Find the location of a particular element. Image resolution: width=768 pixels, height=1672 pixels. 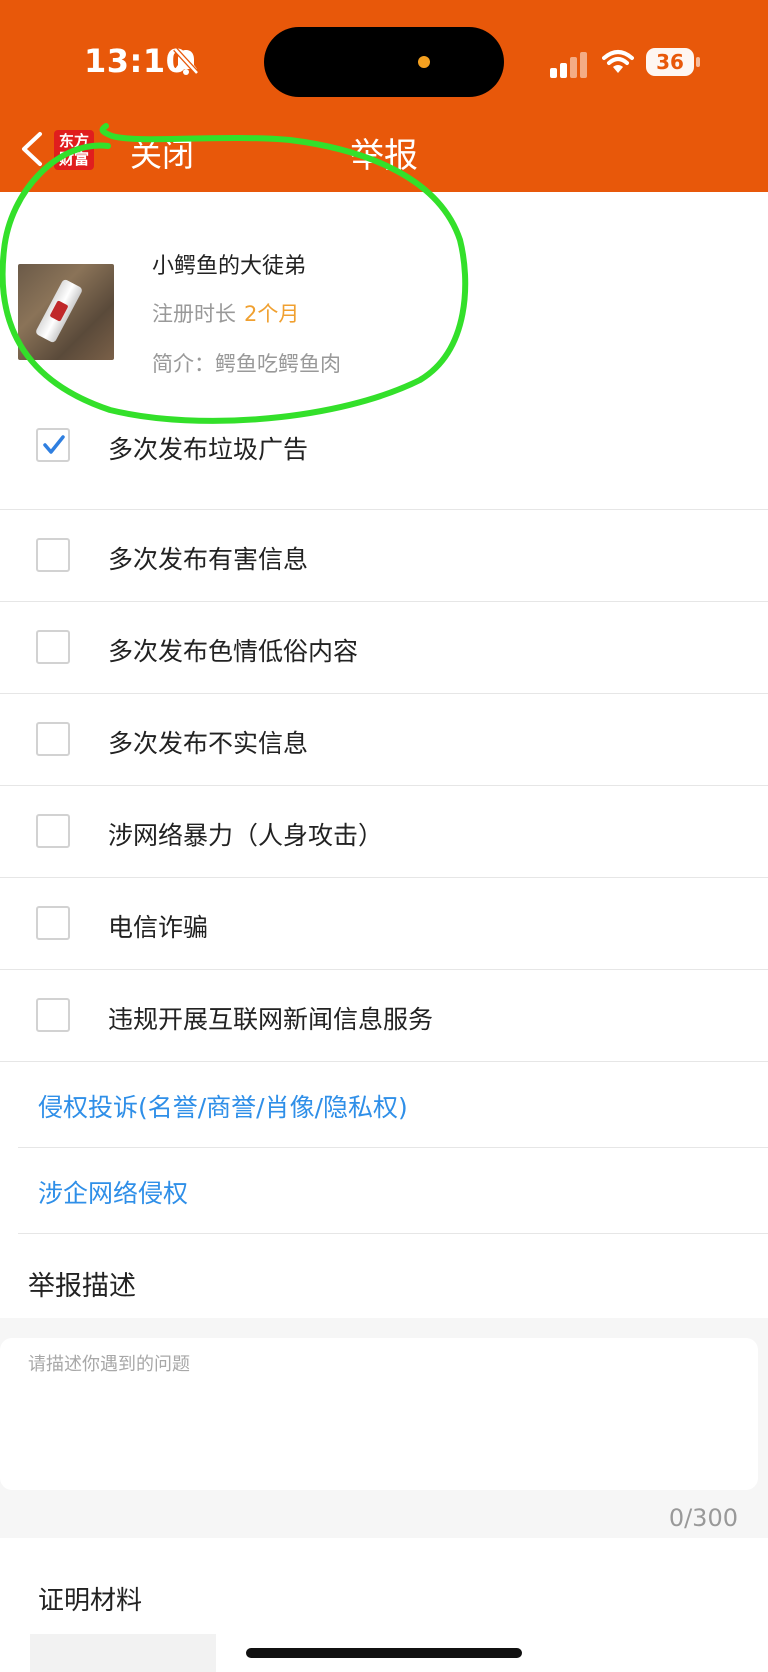

link-label: 侵权投诉(名誉/商誉/肖像/隐私权) is located at coordinates (223, 1107).